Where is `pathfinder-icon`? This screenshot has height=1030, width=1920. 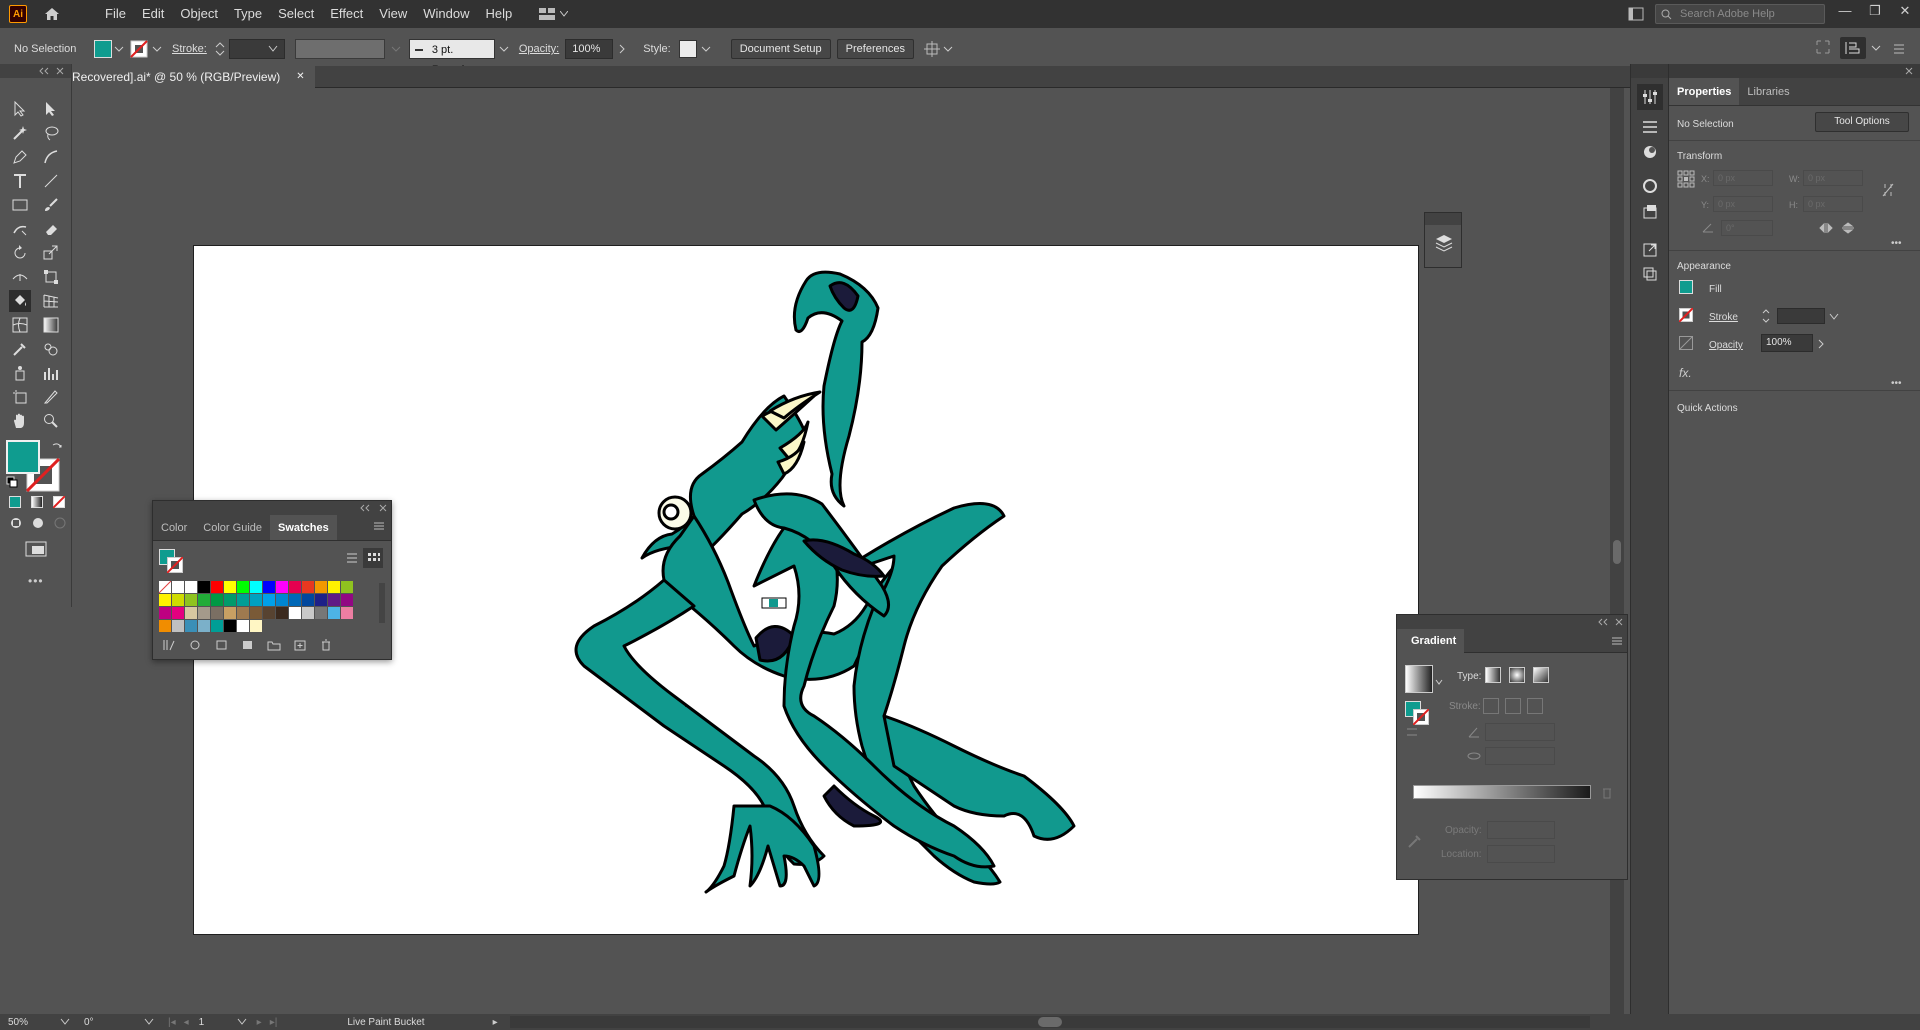 pathfinder-icon is located at coordinates (1650, 274).